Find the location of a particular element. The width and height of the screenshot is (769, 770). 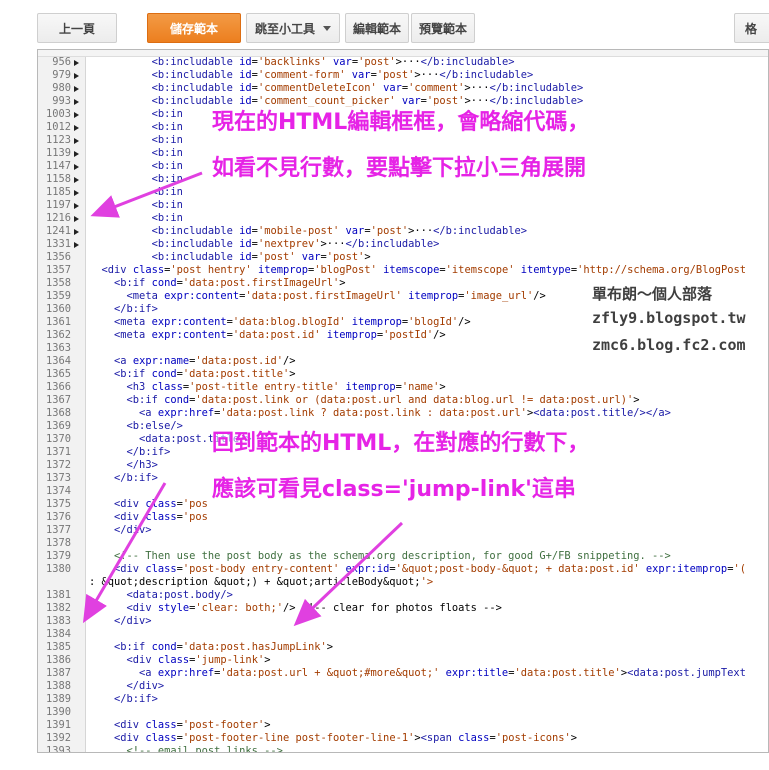

annotation-note-1-line-2: 如看不見行數，要點擊下拉小三角展開 is located at coordinates (399, 166).